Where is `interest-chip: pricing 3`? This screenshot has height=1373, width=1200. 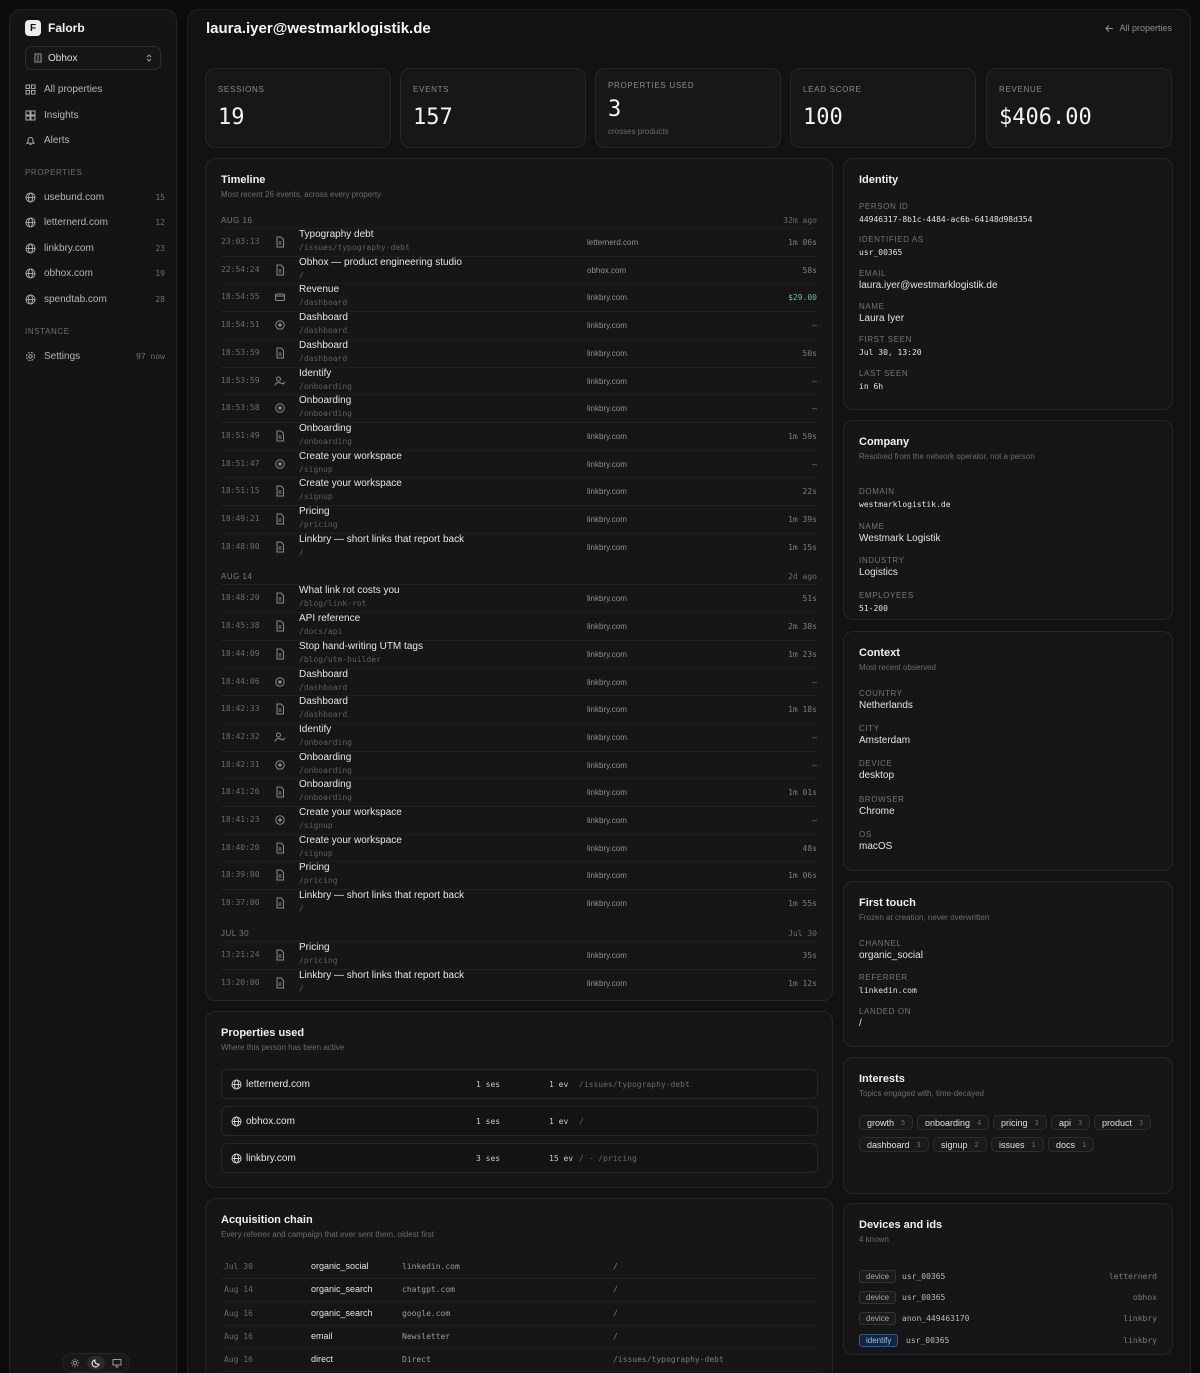 interest-chip: pricing 3 is located at coordinates (1020, 1122).